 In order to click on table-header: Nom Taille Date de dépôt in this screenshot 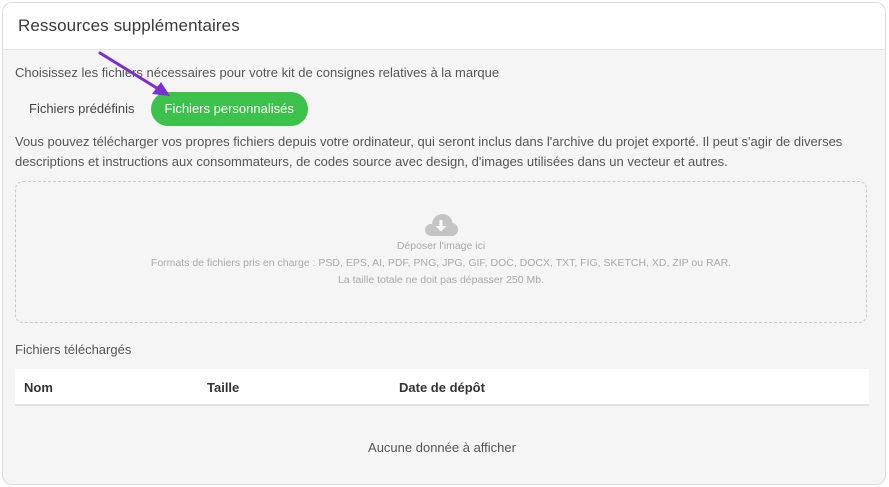, I will do `click(442, 387)`.